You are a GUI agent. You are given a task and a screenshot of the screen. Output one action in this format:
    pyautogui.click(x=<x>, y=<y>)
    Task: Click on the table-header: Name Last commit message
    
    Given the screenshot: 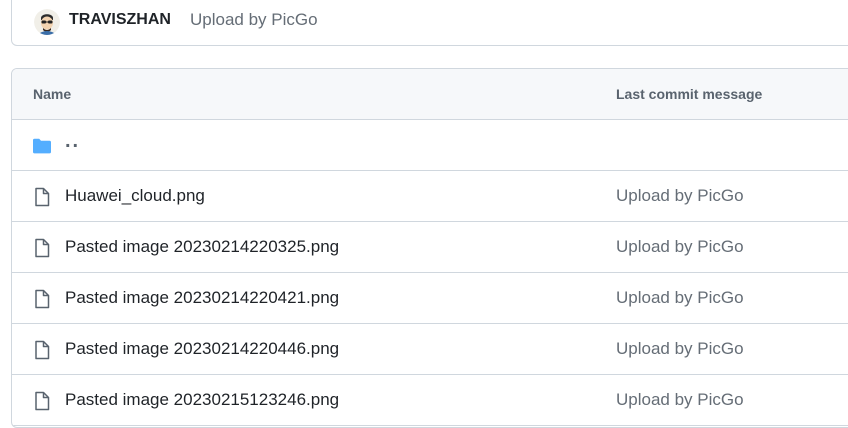 What is the action you would take?
    pyautogui.click(x=430, y=94)
    